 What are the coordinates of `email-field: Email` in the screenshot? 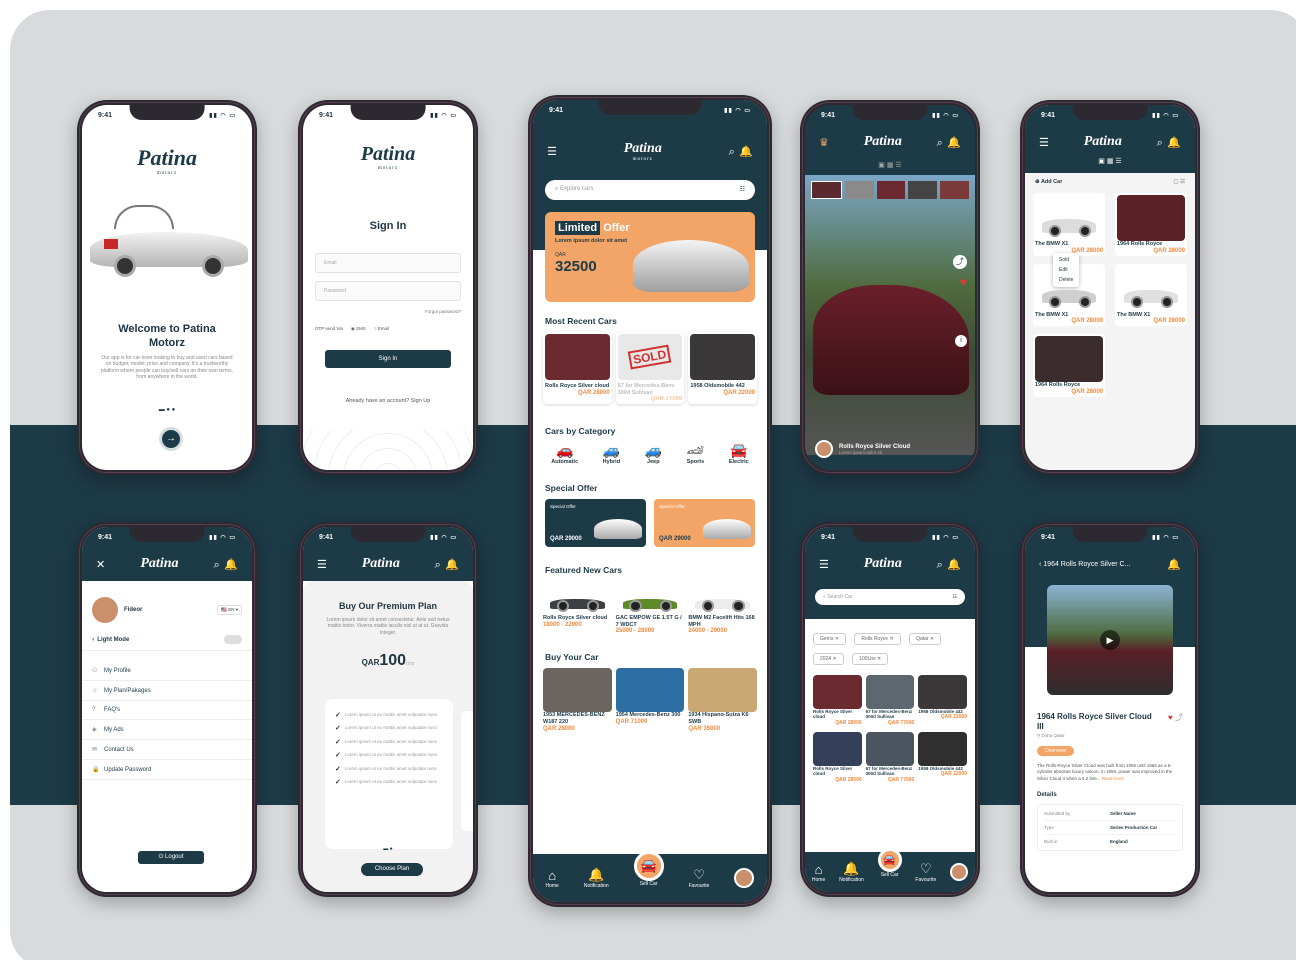 It's located at (388, 263).